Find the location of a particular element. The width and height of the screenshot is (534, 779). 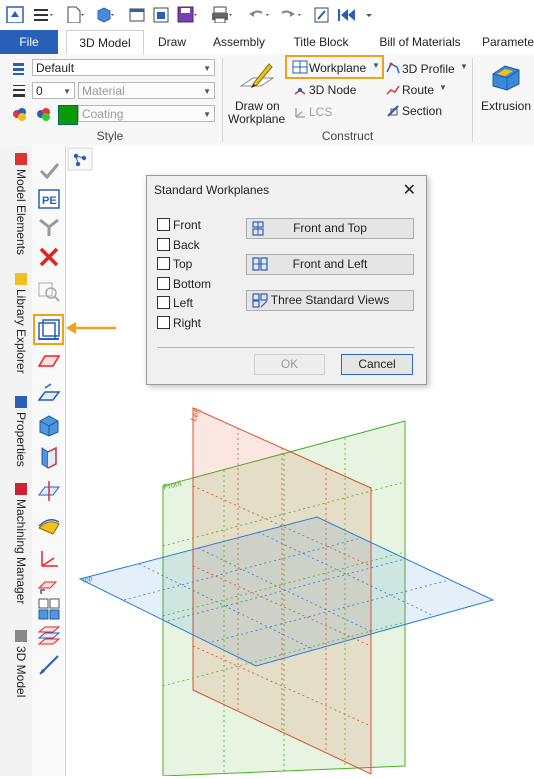

color-swatch is located at coordinates (68, 115).